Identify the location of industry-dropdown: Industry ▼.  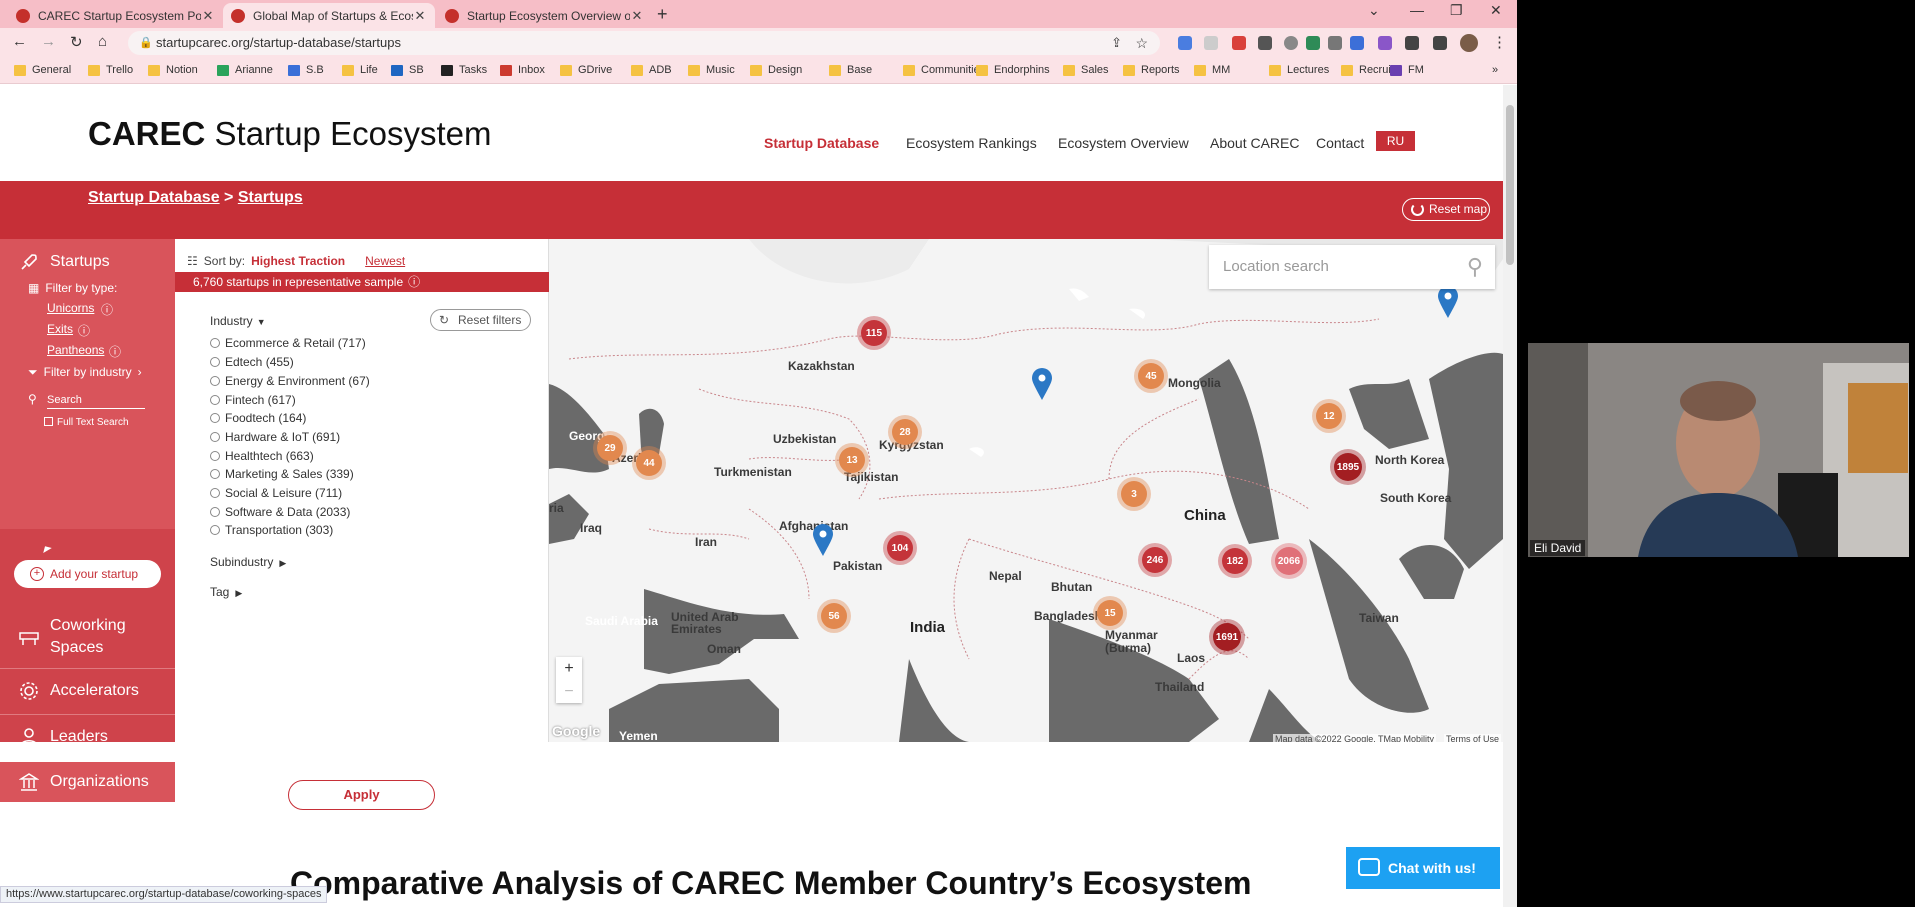
(238, 321).